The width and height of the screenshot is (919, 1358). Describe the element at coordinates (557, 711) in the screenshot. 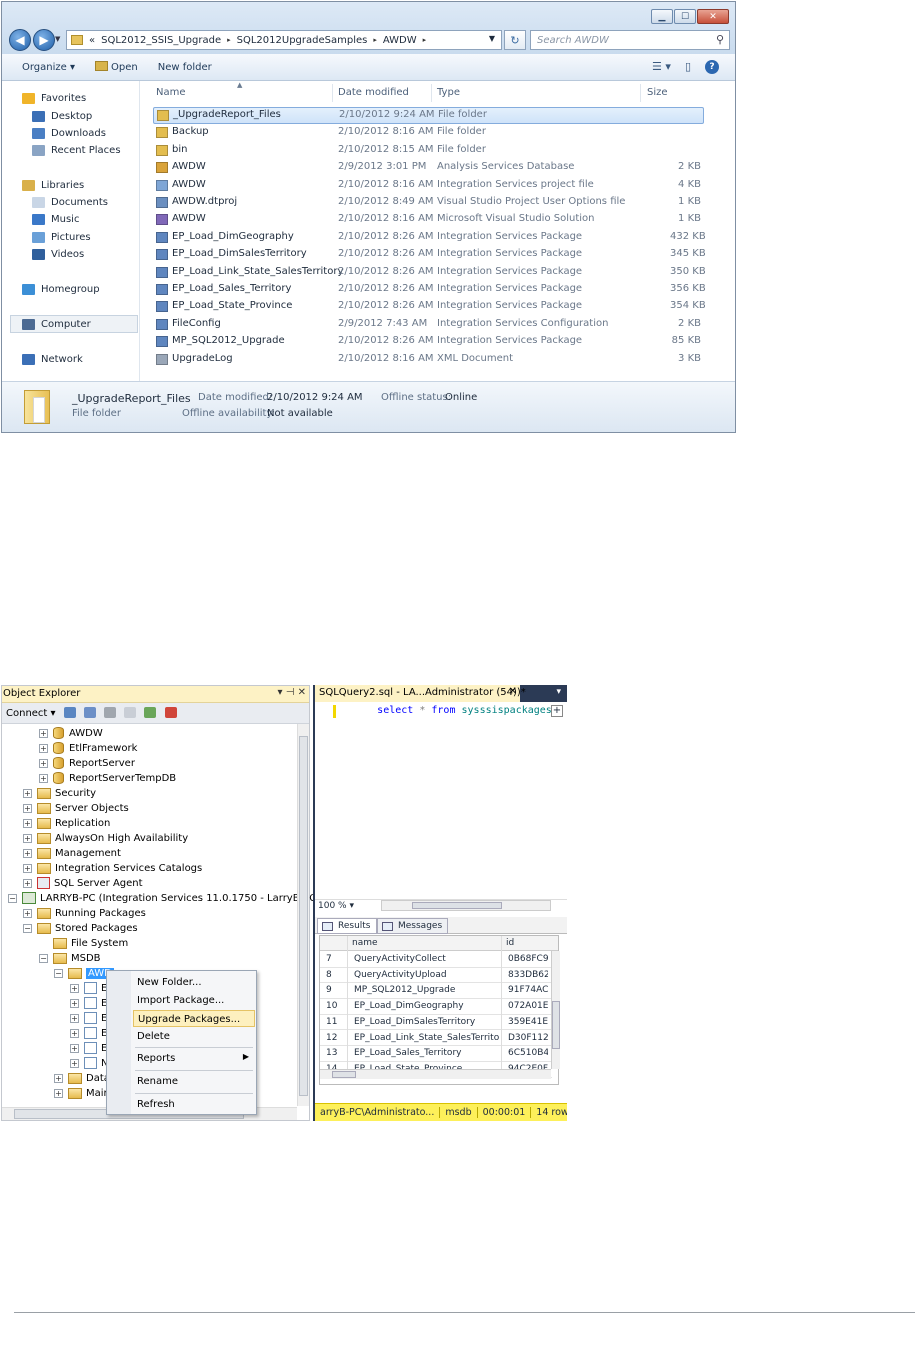

I see `split-editor-button: +` at that location.